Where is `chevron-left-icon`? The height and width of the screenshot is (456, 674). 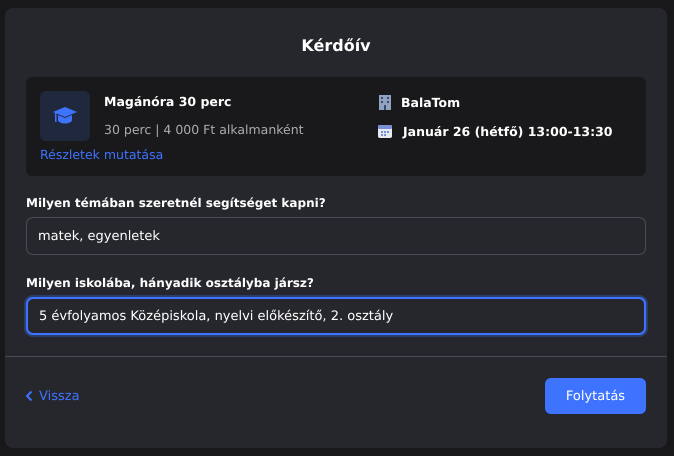 chevron-left-icon is located at coordinates (29, 396).